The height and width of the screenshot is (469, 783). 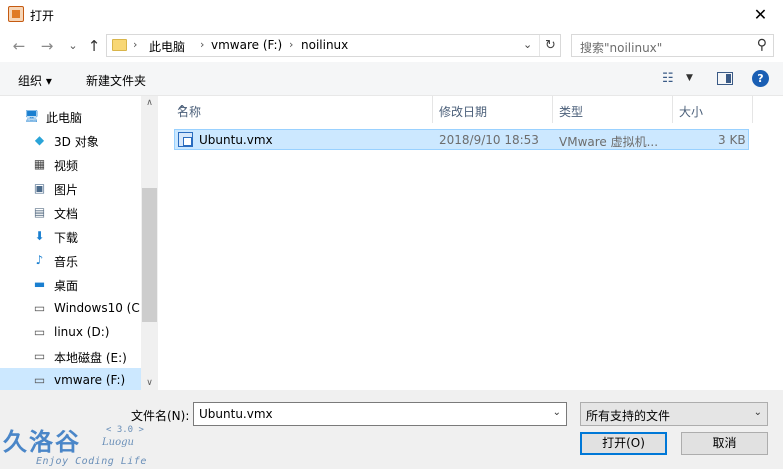 I want to click on sidebar-item-label: 视频, so click(x=66, y=166).